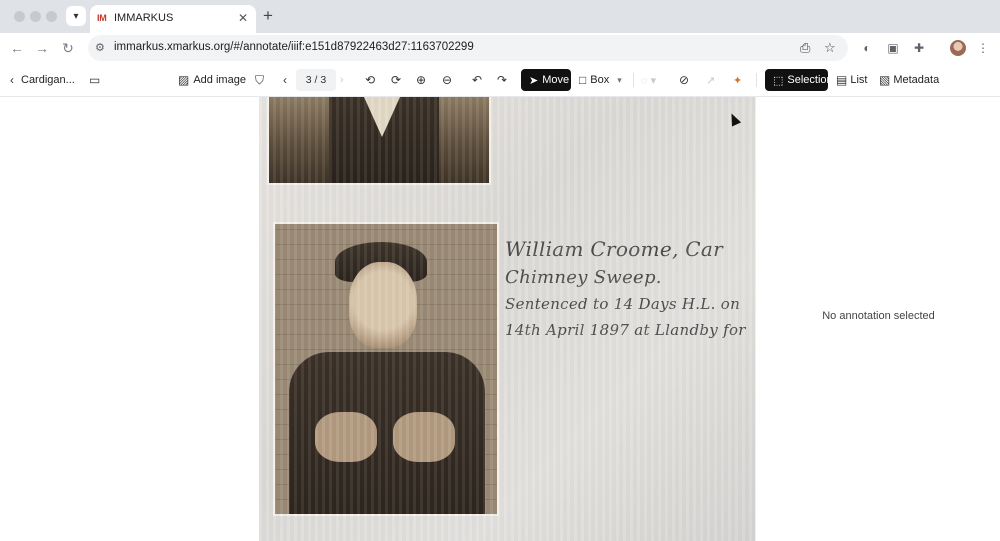  What do you see at coordinates (623, 304) in the screenshot?
I see `handwritten-line: Sentenced to 14 Days H.L. on` at bounding box center [623, 304].